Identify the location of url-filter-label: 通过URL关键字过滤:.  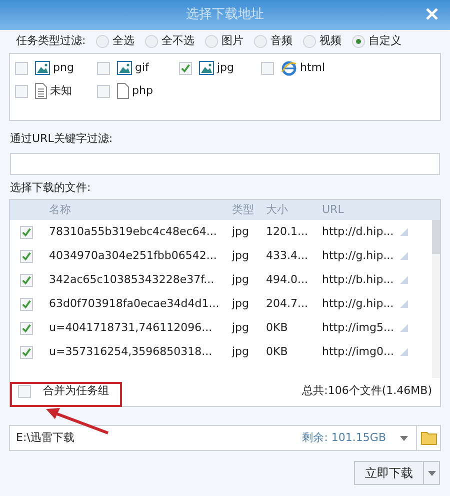
(61, 139).